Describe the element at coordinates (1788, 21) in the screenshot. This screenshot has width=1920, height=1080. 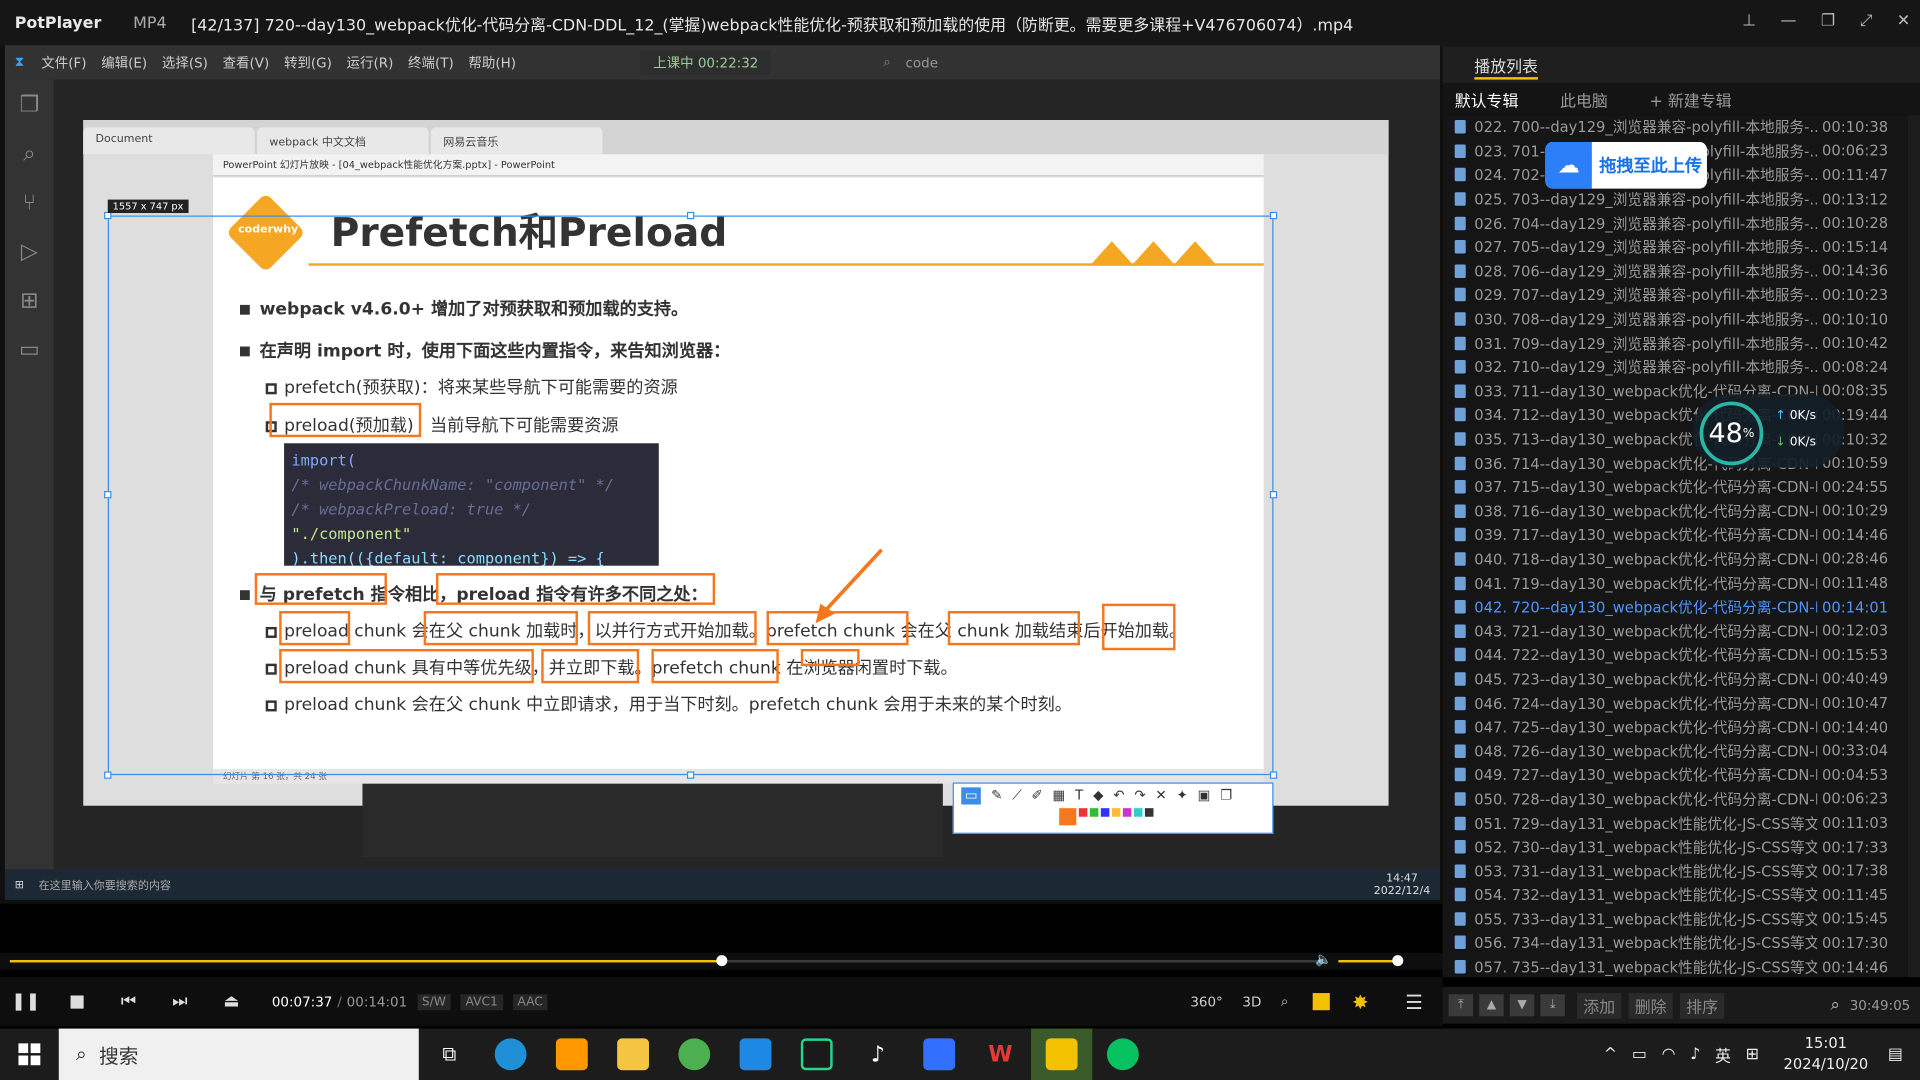
I see `minimize-icon: —` at that location.